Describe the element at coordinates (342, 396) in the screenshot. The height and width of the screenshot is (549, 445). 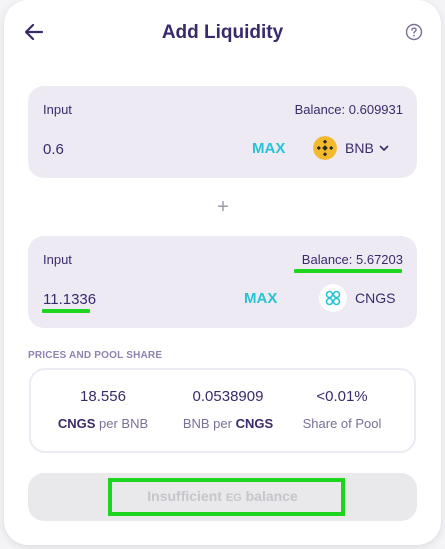
I see `stat-value: <0.01%` at that location.